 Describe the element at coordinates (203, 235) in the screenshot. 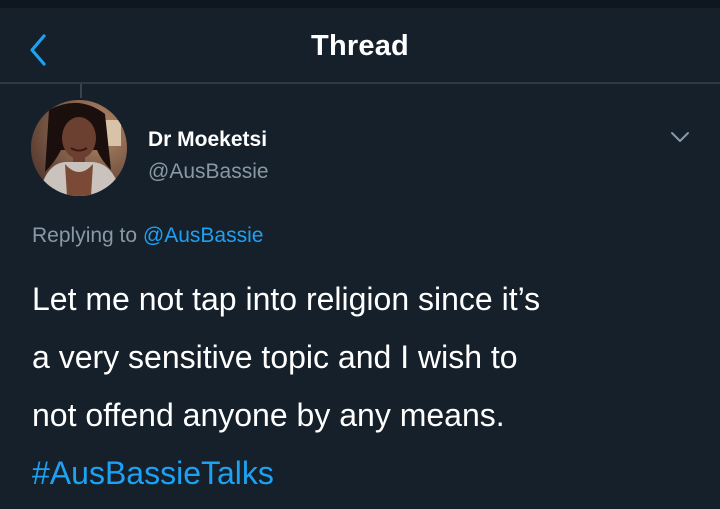

I see `replying-to-mention: @AusBassie` at that location.